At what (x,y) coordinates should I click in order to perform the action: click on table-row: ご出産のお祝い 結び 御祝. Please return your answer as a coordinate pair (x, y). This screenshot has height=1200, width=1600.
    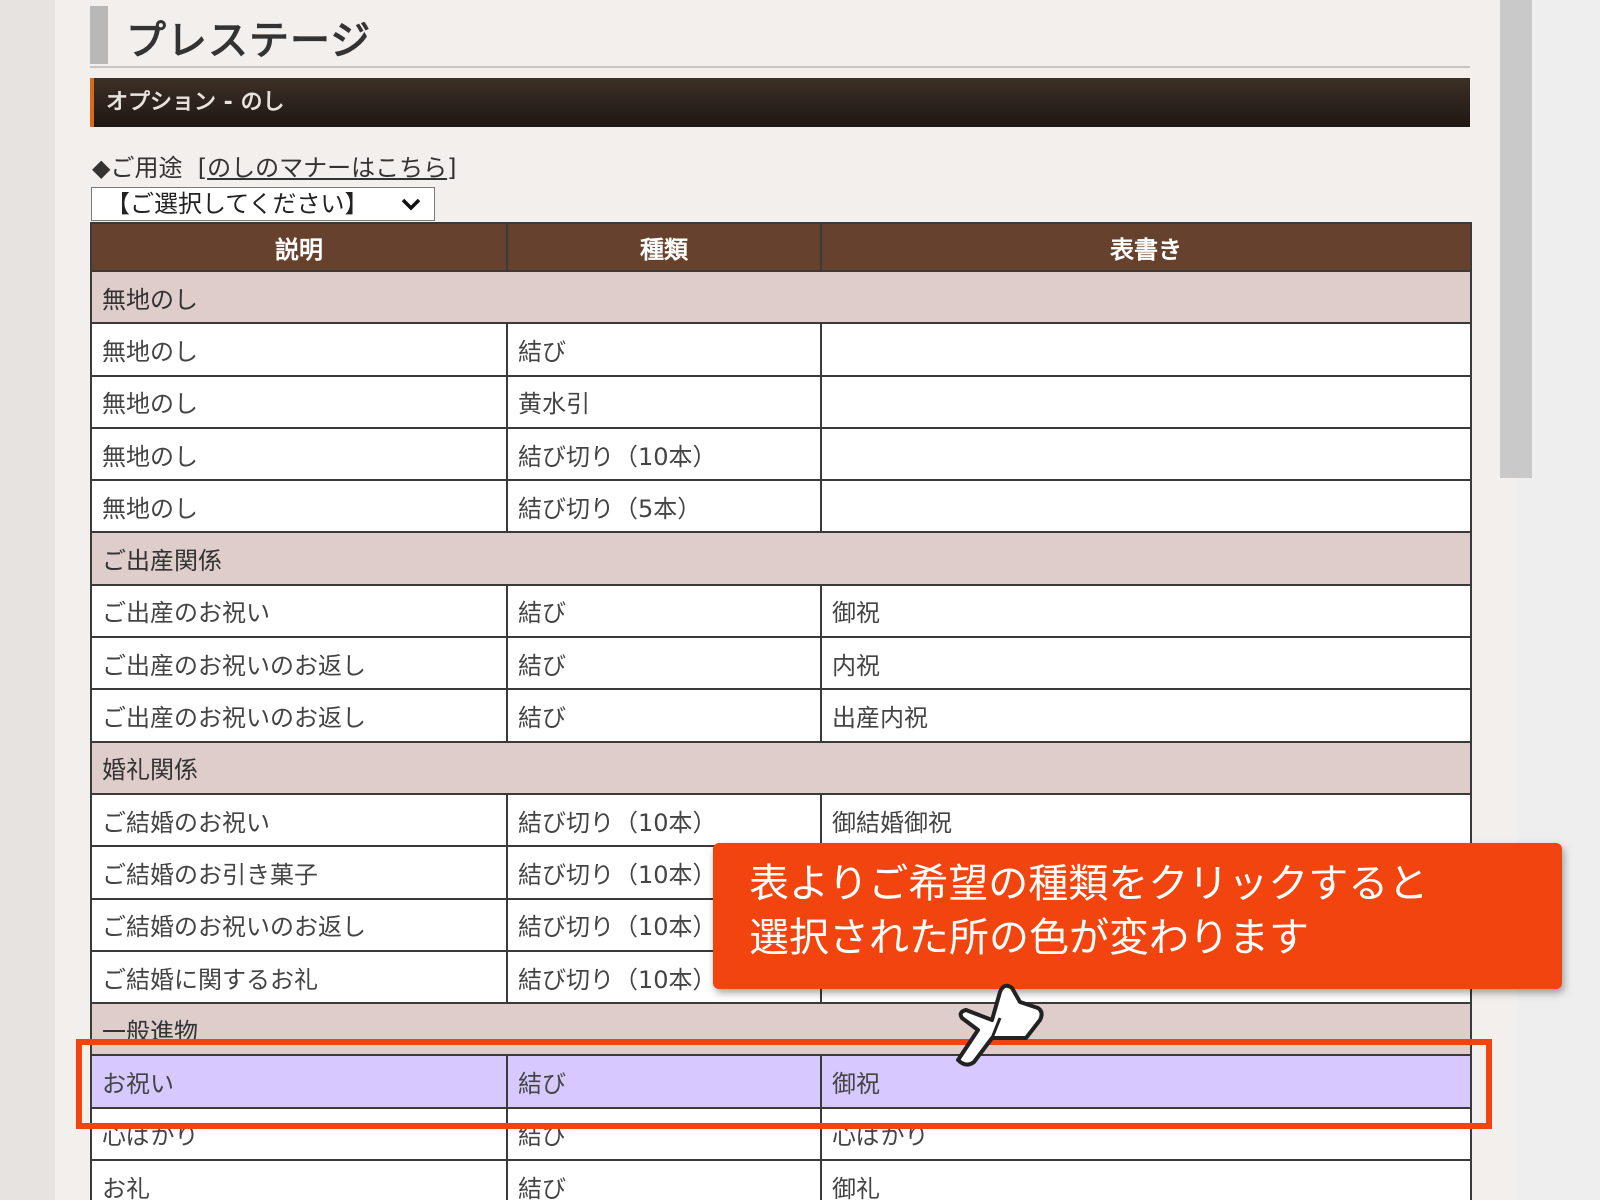
    Looking at the image, I should click on (781, 611).